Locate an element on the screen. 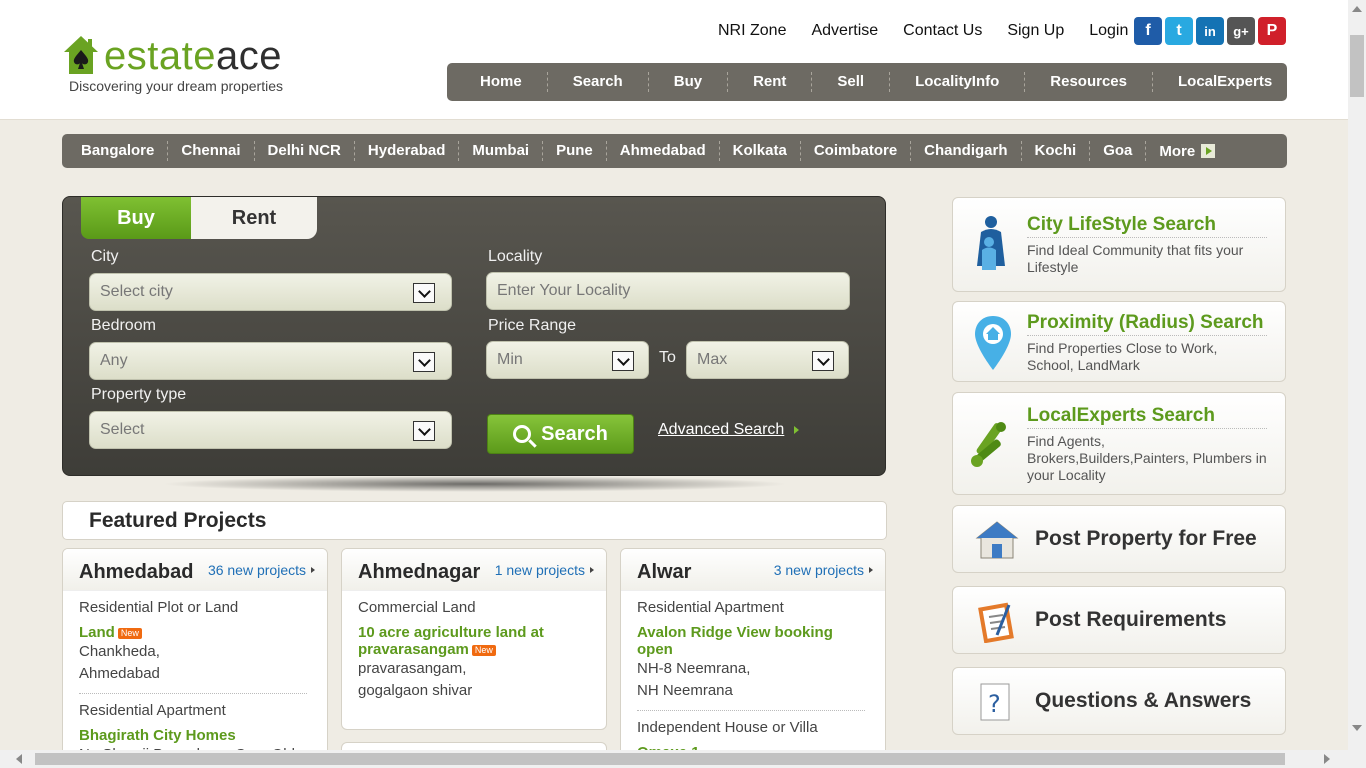 This screenshot has width=1366, height=768. nav-rent: Rent is located at coordinates (770, 82).